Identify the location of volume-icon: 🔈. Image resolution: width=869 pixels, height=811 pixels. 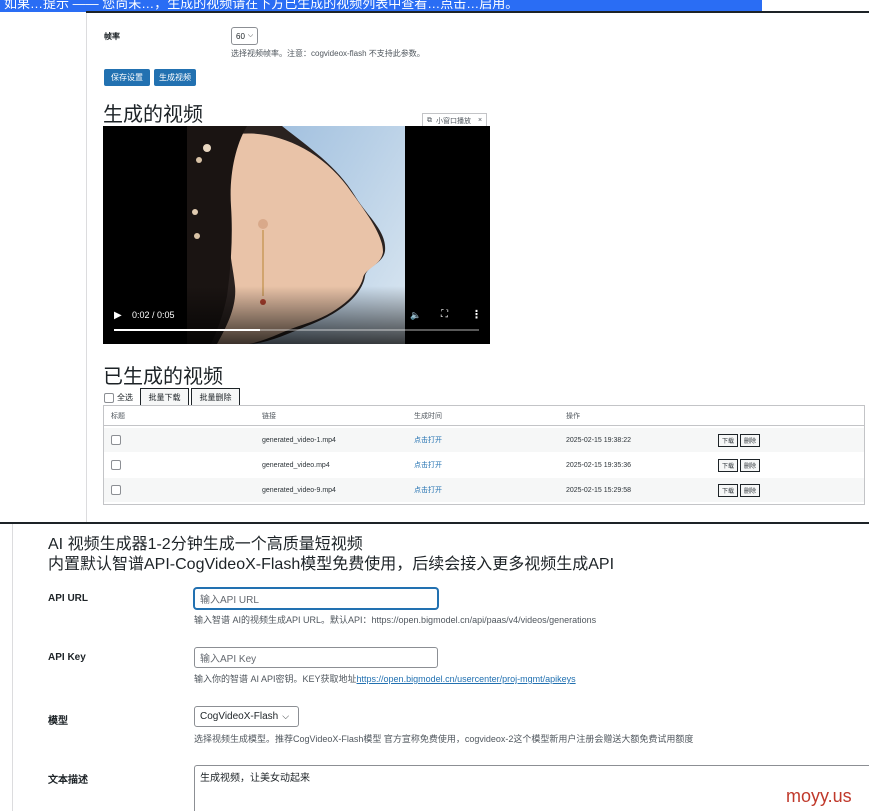
(415, 315).